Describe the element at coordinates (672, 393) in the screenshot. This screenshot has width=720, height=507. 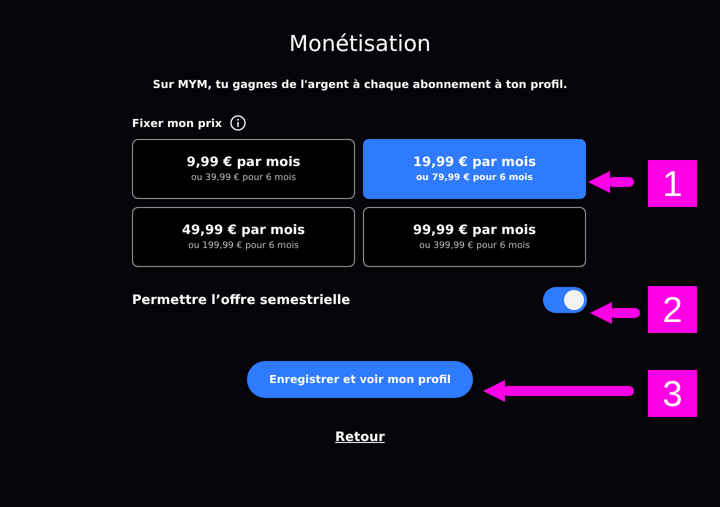
I see `callout-number: 3` at that location.